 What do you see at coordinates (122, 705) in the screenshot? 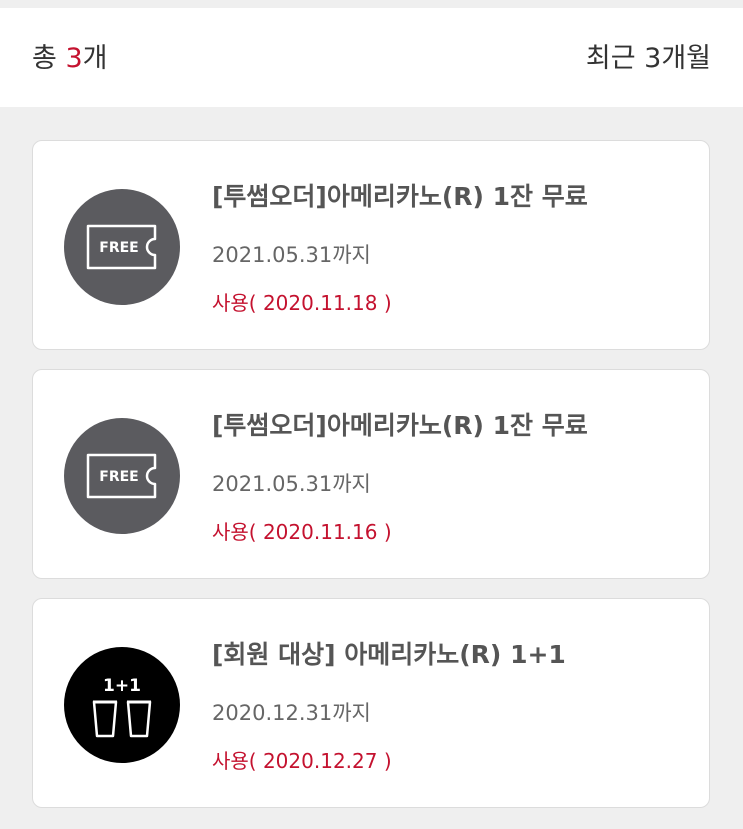
I see `one-plus-one-cups-icon: 1+1` at bounding box center [122, 705].